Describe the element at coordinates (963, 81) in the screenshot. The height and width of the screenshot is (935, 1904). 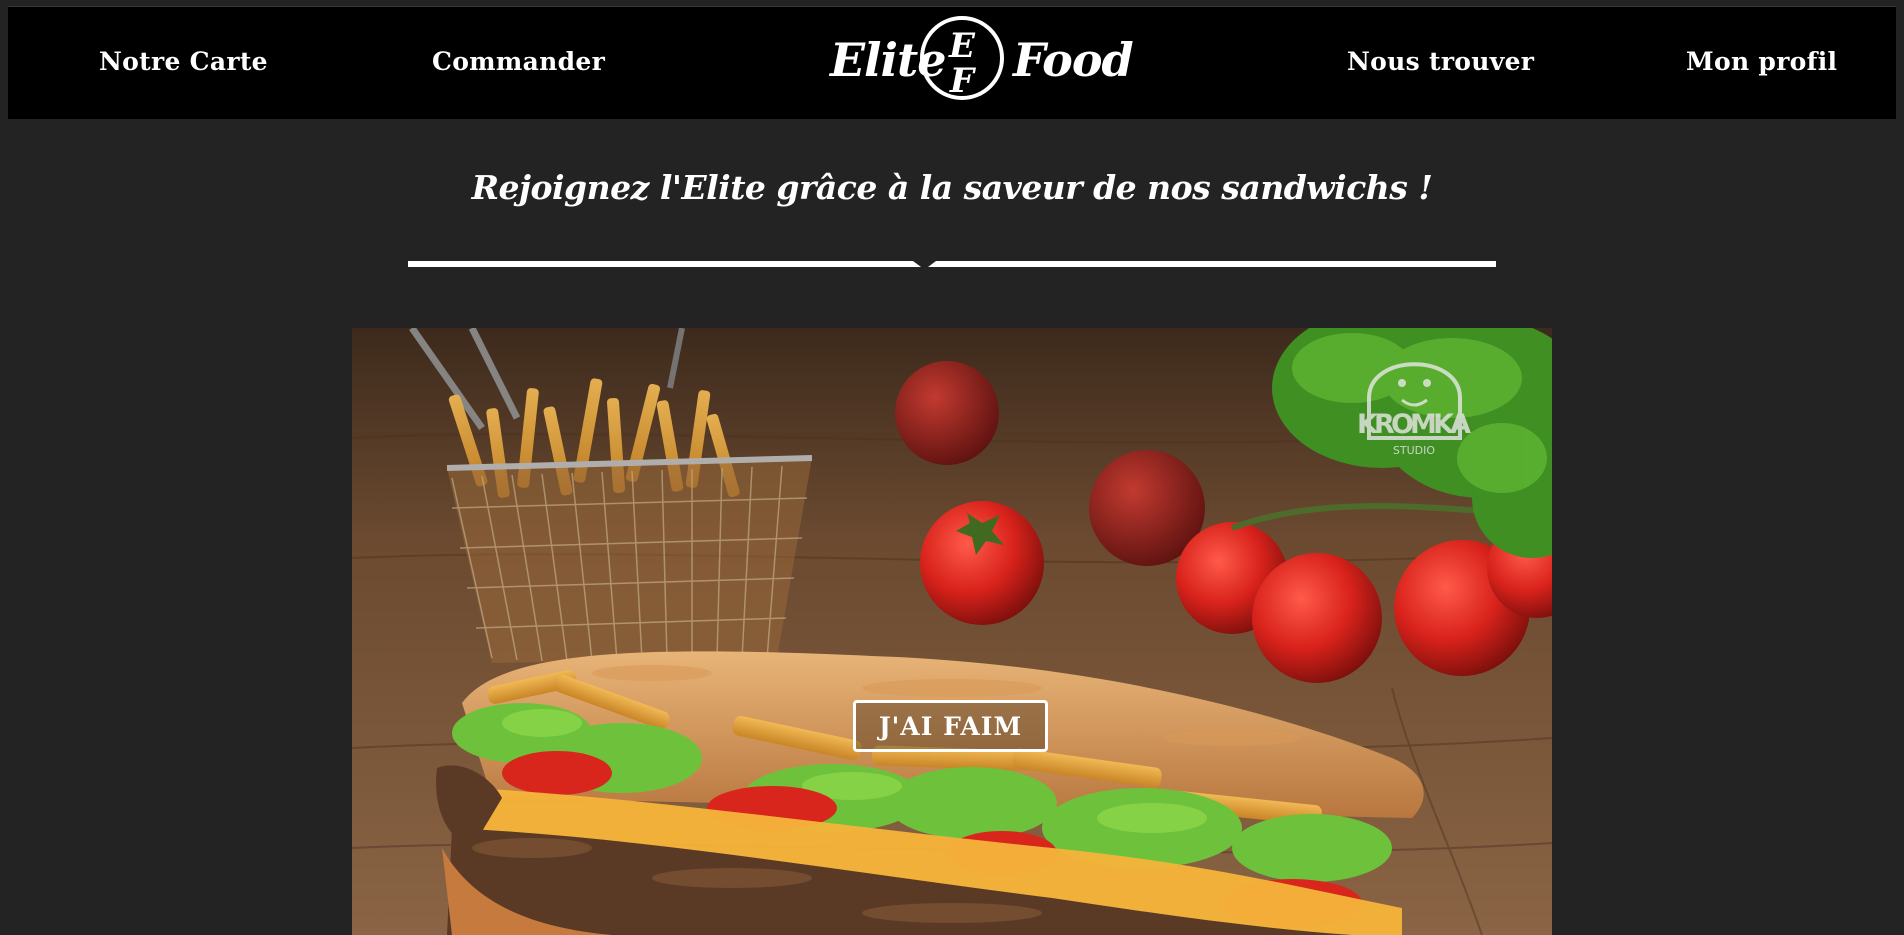
I see `logo-monogram-bottom: F` at that location.